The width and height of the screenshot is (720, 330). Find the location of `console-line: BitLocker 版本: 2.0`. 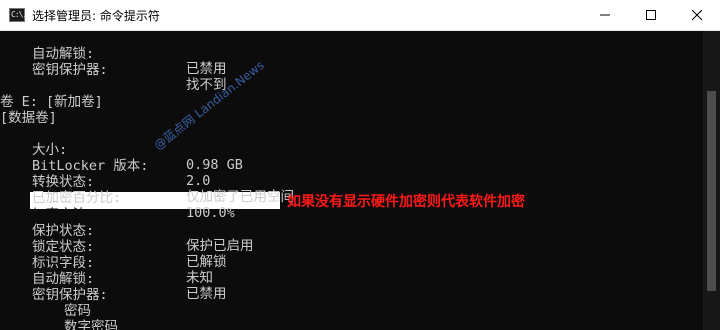

console-line: BitLocker 版本: 2.0 is located at coordinates (105, 166).